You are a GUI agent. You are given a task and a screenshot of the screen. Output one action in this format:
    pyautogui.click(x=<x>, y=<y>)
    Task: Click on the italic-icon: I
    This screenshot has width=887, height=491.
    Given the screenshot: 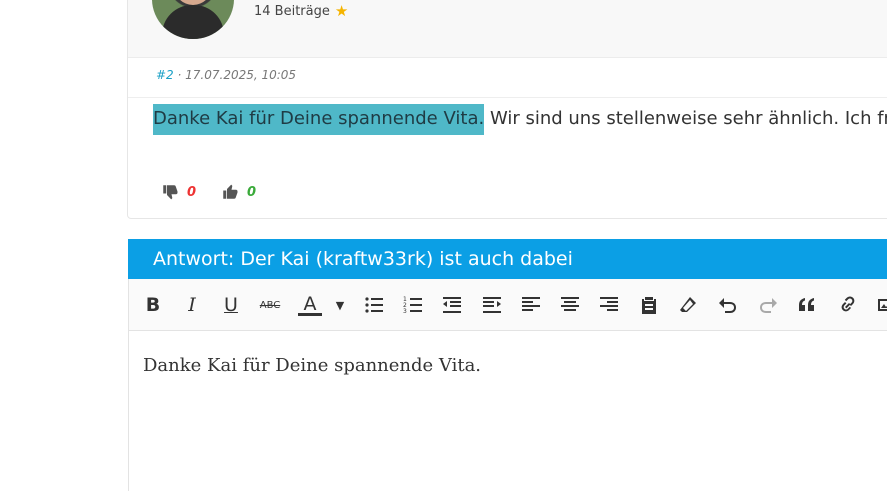 What is the action you would take?
    pyautogui.click(x=192, y=305)
    